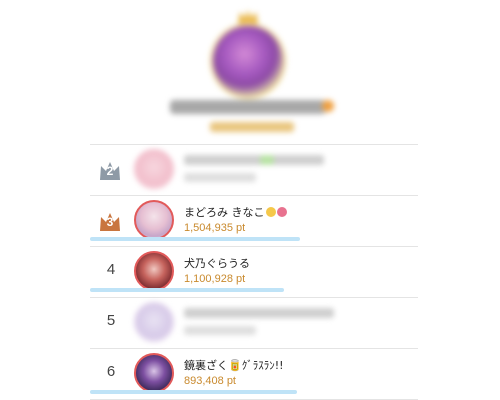 This screenshot has height=400, width=500. Describe the element at coordinates (248, 61) in the screenshot. I see `rank-1-avatar` at that location.